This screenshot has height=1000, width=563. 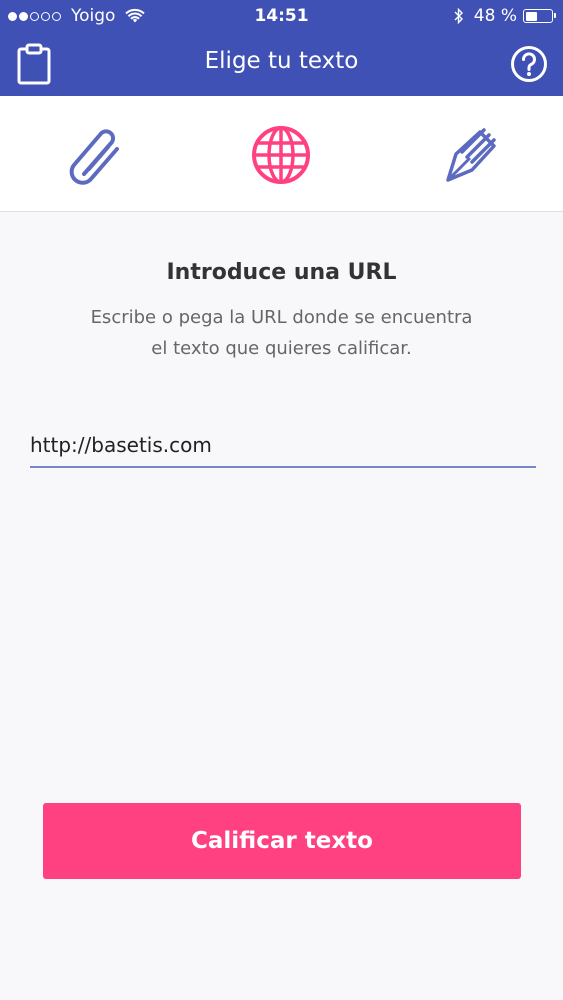 What do you see at coordinates (539, 16) in the screenshot?
I see `battery-icon` at bounding box center [539, 16].